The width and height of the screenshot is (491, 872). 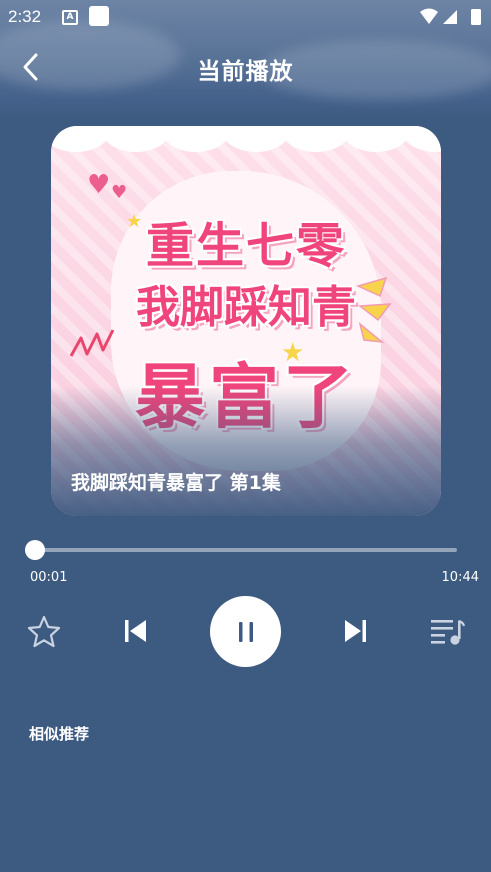 I want to click on playlist-button, so click(x=447, y=631).